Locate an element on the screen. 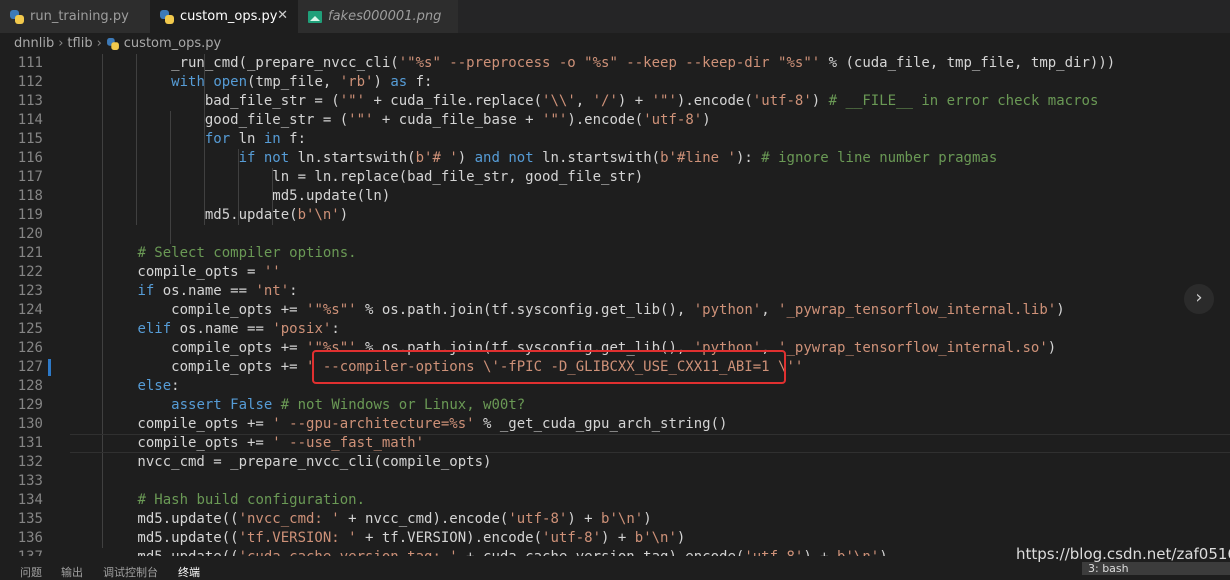 The width and height of the screenshot is (1230, 580). code-line: 133 is located at coordinates (615, 481).